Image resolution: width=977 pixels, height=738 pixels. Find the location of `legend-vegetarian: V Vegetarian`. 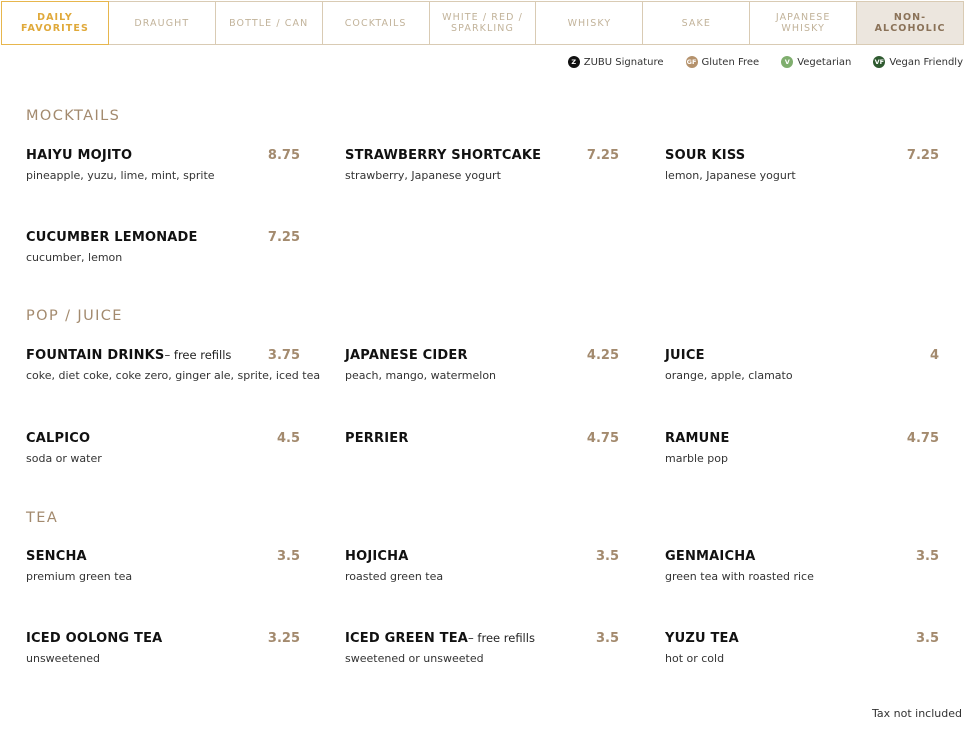

legend-vegetarian: V Vegetarian is located at coordinates (816, 62).